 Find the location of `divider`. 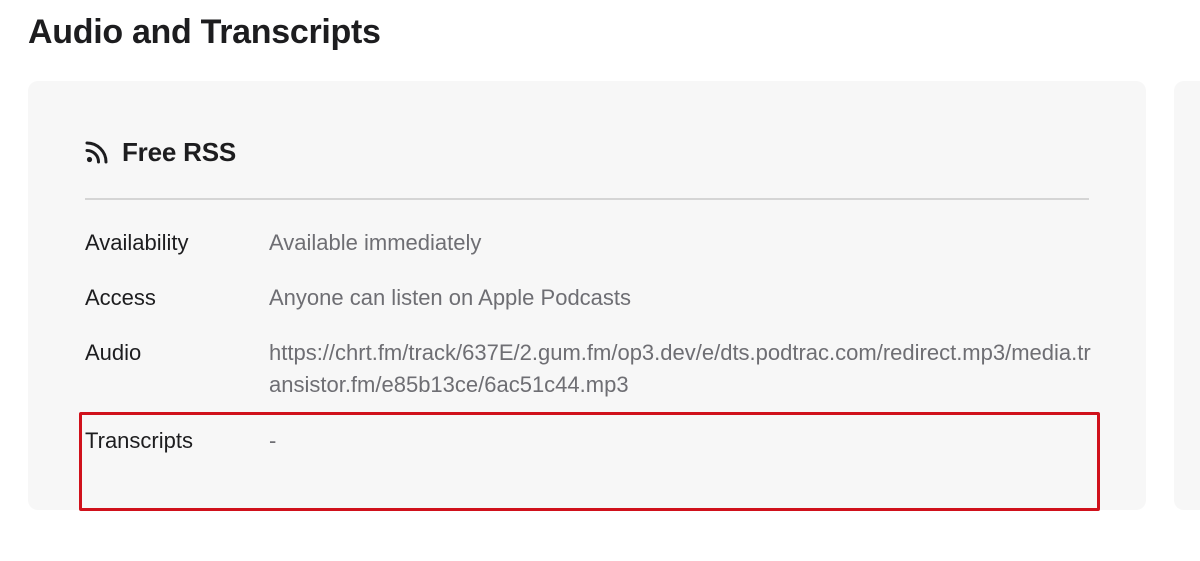

divider is located at coordinates (587, 199).